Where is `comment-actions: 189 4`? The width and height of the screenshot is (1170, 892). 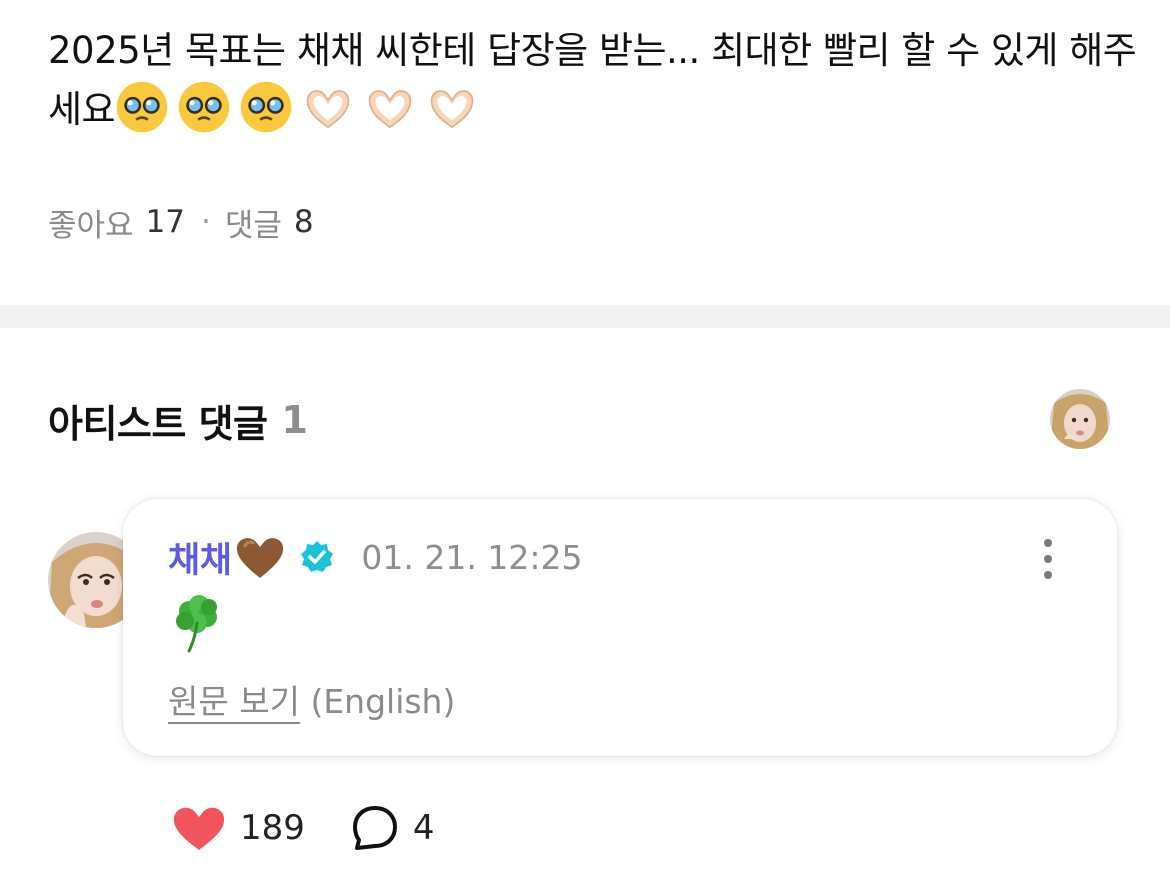 comment-actions: 189 4 is located at coordinates (303, 828).